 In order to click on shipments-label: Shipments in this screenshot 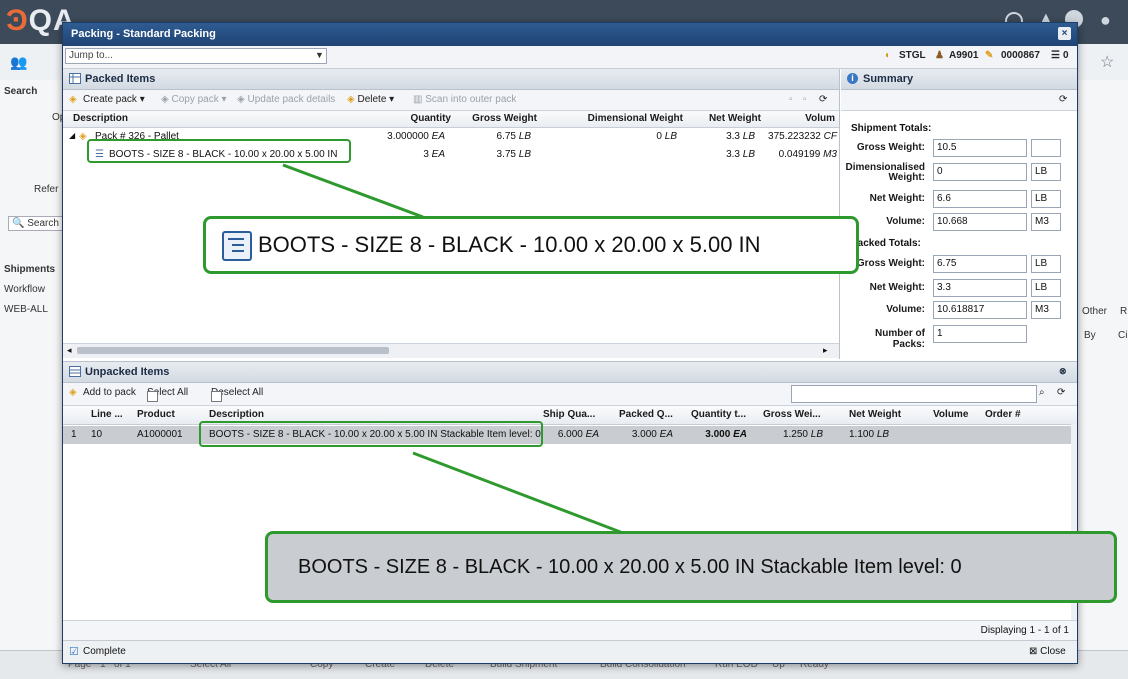, I will do `click(30, 269)`.